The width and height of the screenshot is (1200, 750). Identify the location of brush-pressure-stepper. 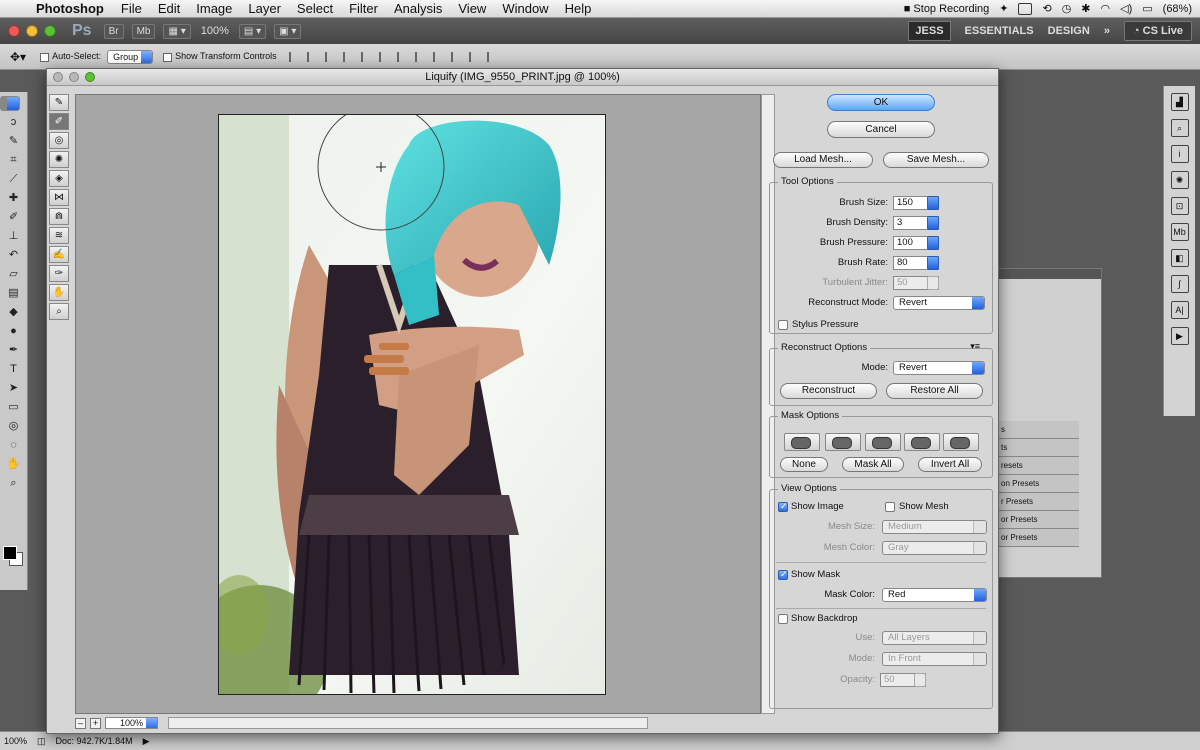
(933, 243).